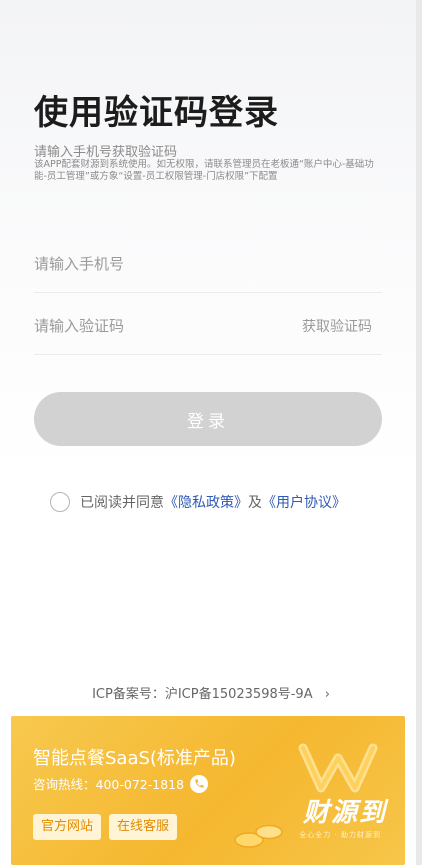 The height and width of the screenshot is (865, 422). What do you see at coordinates (134, 758) in the screenshot?
I see `banner-title: 智能点餐SaaS(标准产品)` at bounding box center [134, 758].